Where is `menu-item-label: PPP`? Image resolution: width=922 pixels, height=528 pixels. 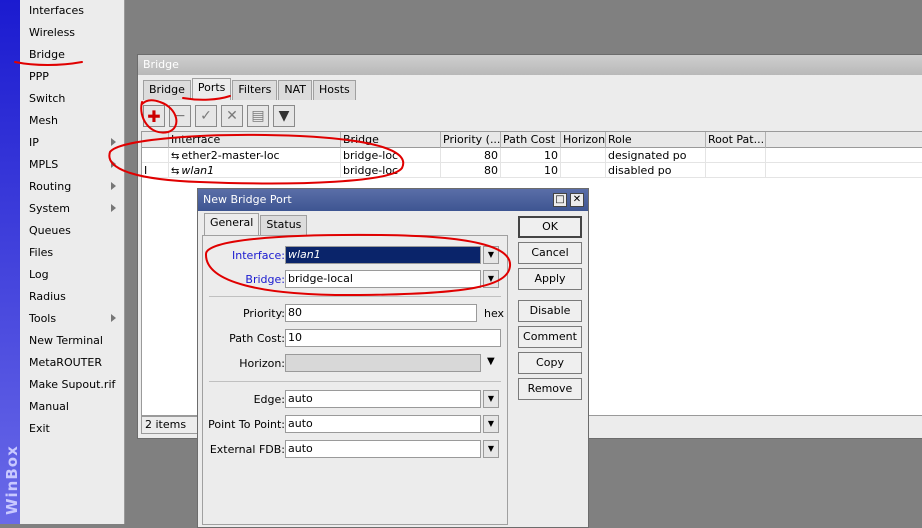 menu-item-label: PPP is located at coordinates (39, 76).